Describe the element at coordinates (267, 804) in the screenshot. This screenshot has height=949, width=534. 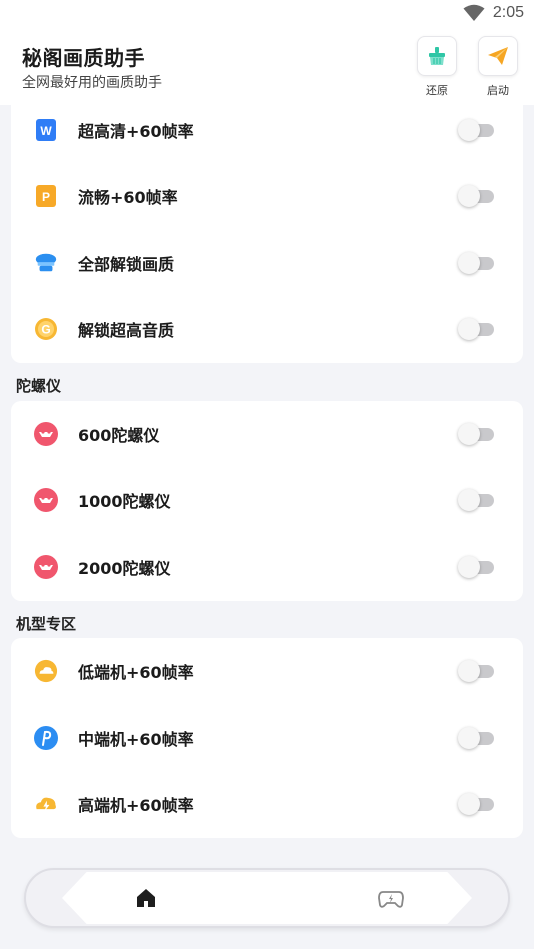
I see `setting-row: 高端机+60帧率` at that location.